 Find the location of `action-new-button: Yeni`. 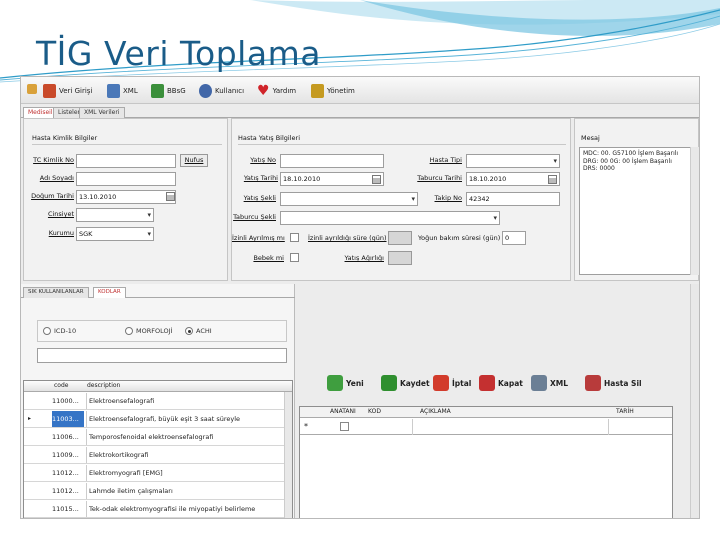

action-new-button: Yeni is located at coordinates (345, 383).